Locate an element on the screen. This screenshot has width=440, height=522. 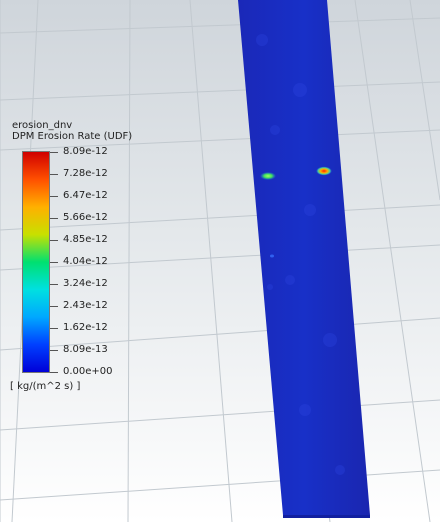
tick-label: 4.04e-12 is located at coordinates (85, 261).